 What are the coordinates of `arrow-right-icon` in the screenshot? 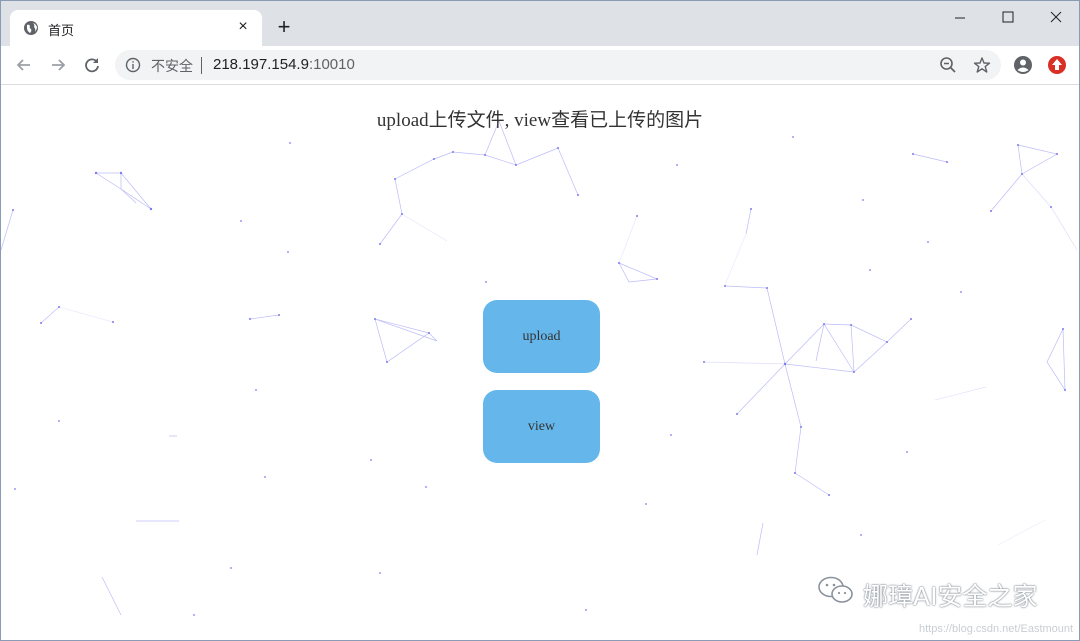 It's located at (58, 65).